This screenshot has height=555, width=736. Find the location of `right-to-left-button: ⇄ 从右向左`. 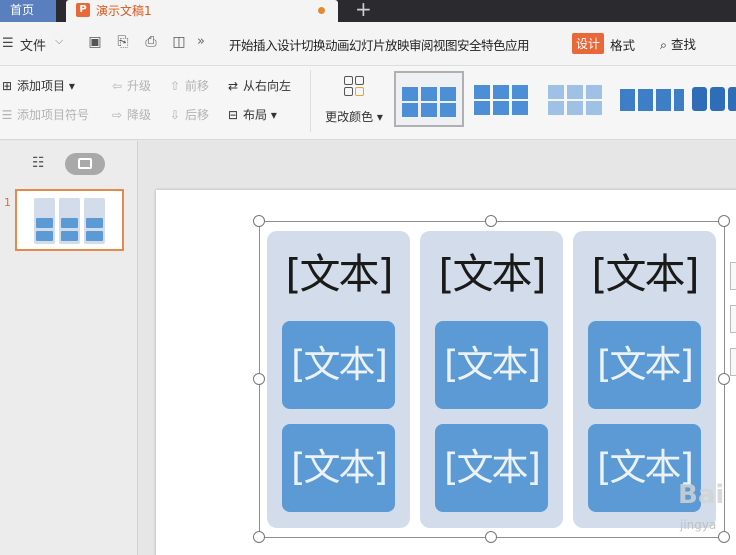

right-to-left-button: ⇄ 从右向左 is located at coordinates (258, 85).